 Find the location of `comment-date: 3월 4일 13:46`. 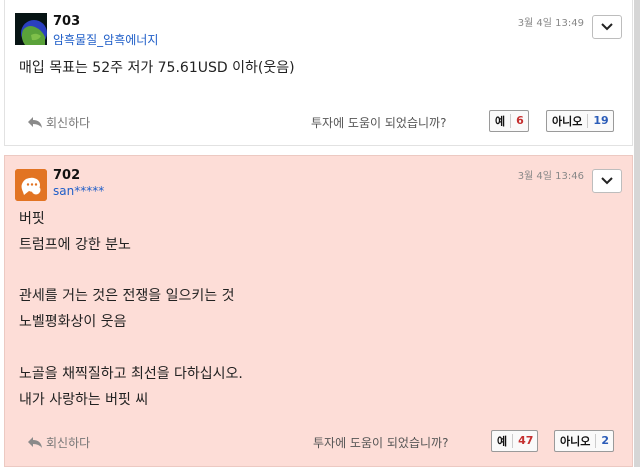

comment-date: 3월 4일 13:46 is located at coordinates (550, 176).